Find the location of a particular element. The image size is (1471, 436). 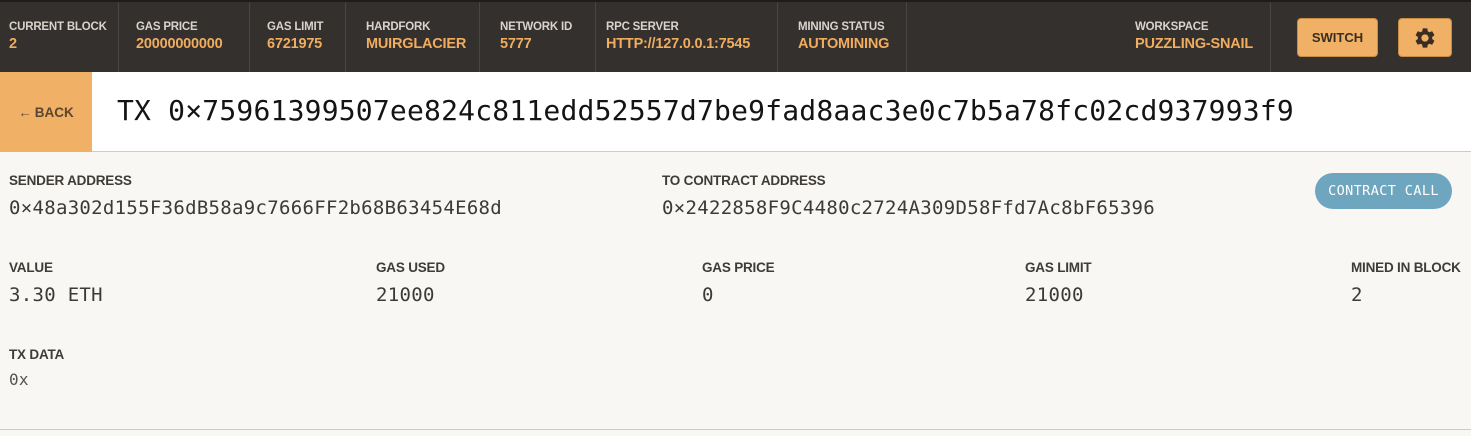

stat-label: MINING STATUS is located at coordinates (841, 27).